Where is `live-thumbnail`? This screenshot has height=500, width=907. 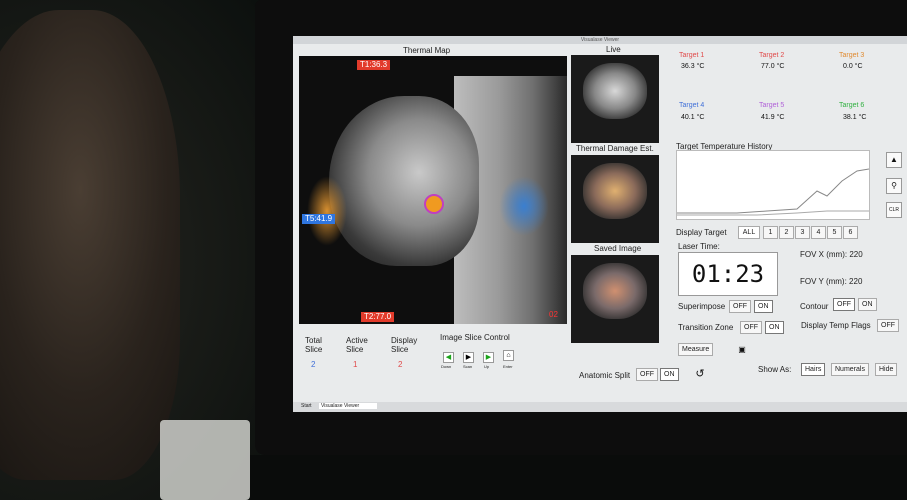
live-thumbnail is located at coordinates (615, 99).